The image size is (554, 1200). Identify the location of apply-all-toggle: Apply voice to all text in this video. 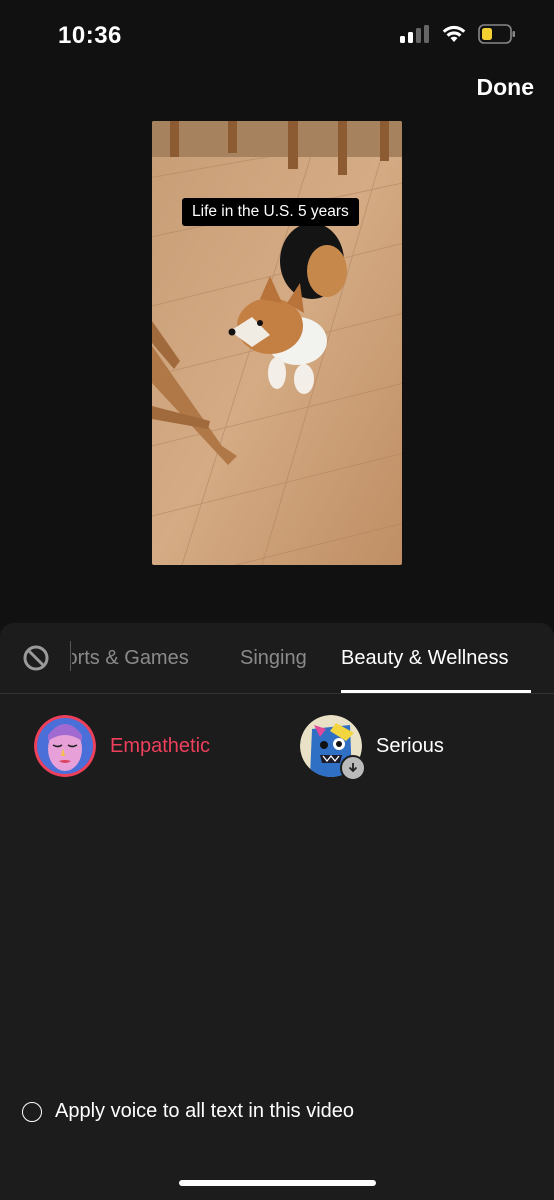
(188, 1111).